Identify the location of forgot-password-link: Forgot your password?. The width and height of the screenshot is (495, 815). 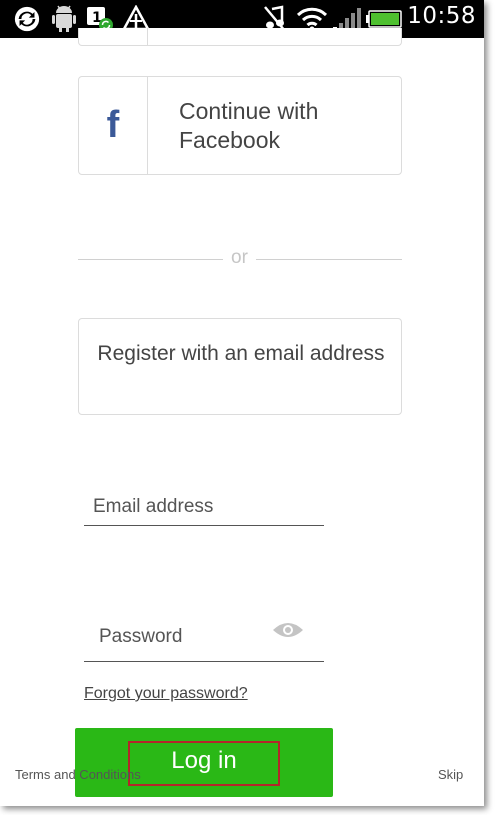
(166, 694).